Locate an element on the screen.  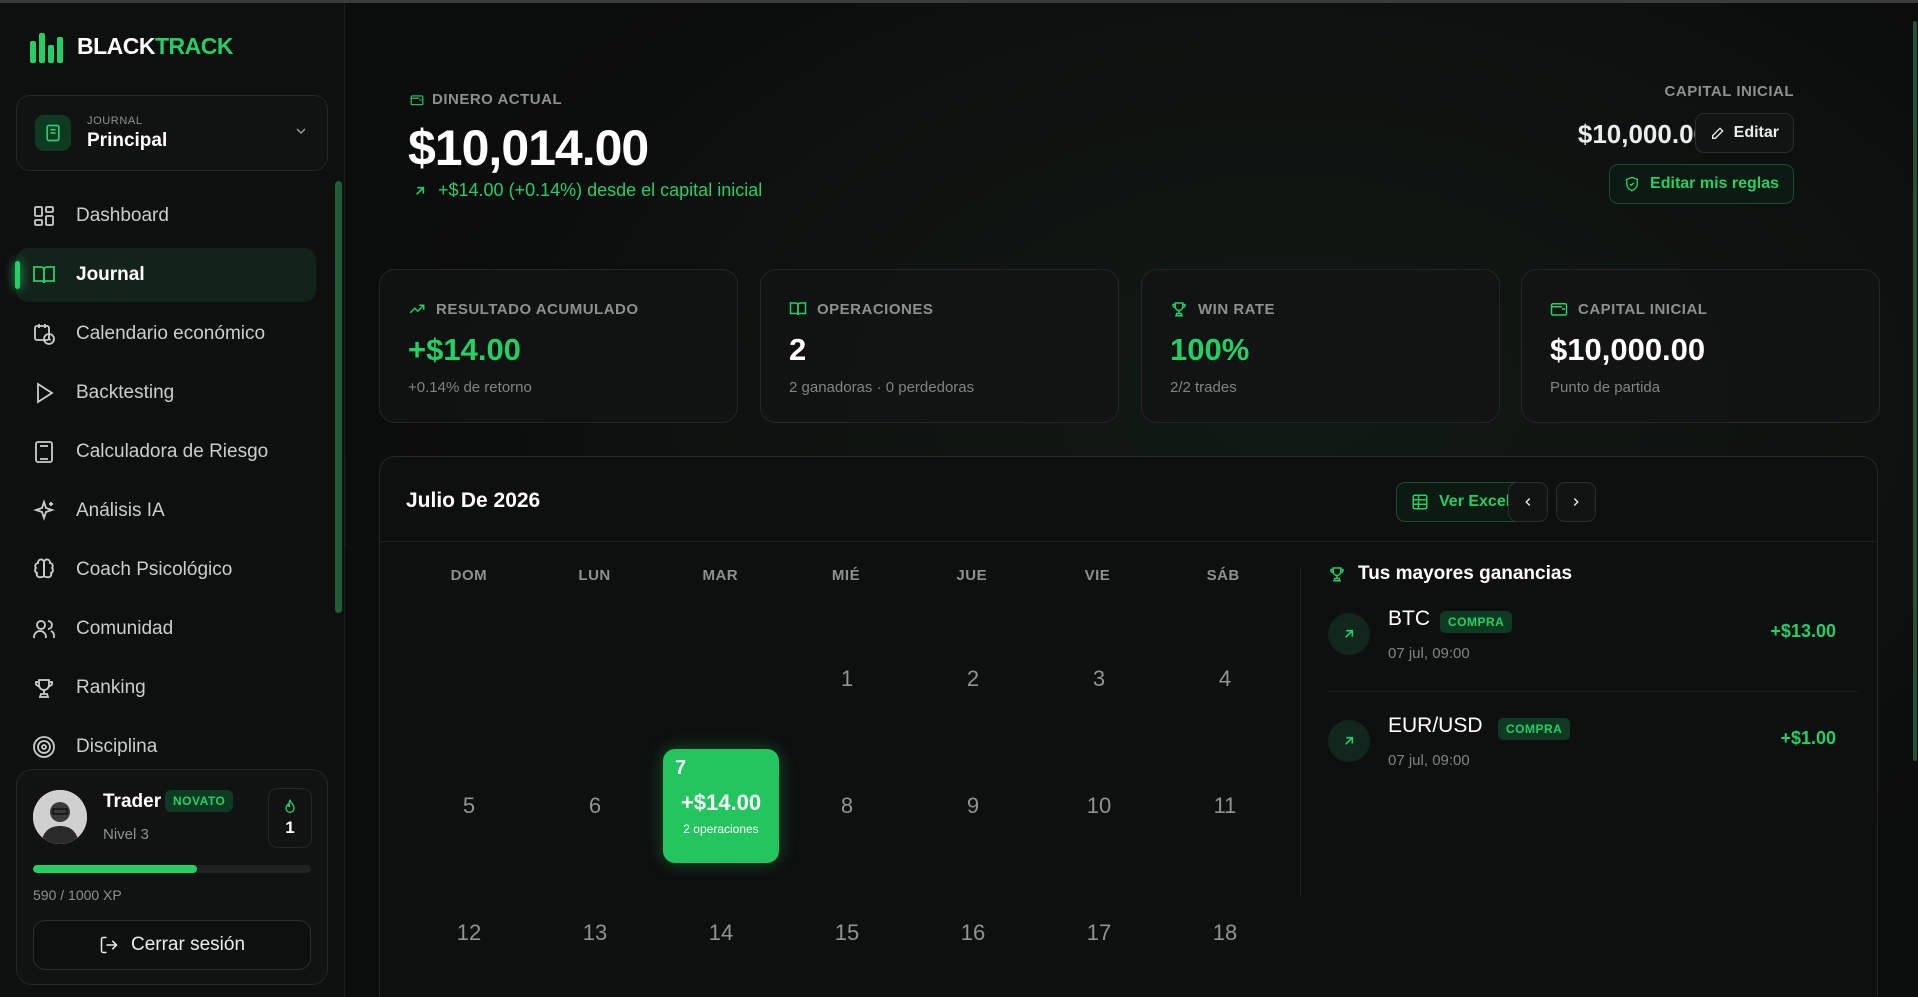
calendar-day: 11 is located at coordinates (1225, 806).